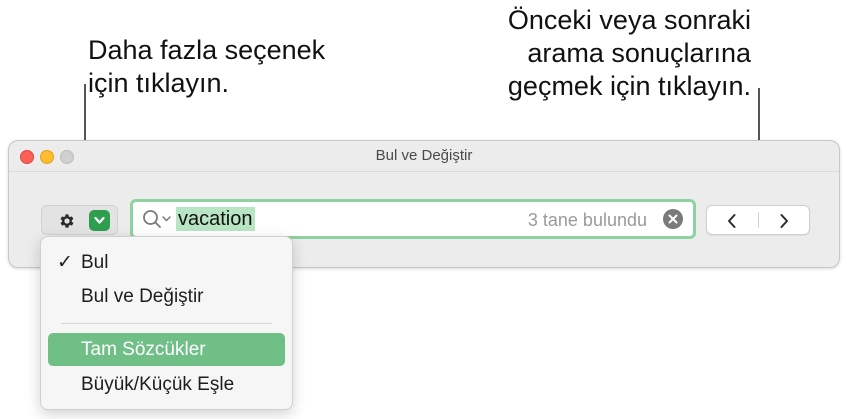 The width and height of the screenshot is (849, 419). What do you see at coordinates (215, 219) in the screenshot?
I see `search-query-text: vacation` at bounding box center [215, 219].